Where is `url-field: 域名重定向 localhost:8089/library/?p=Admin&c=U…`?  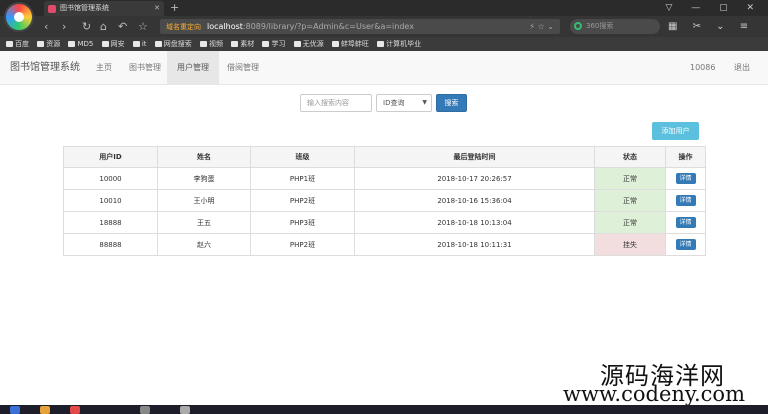 url-field: 域名重定向 localhost:8089/library/?p=Admin&c=U… is located at coordinates (360, 26).